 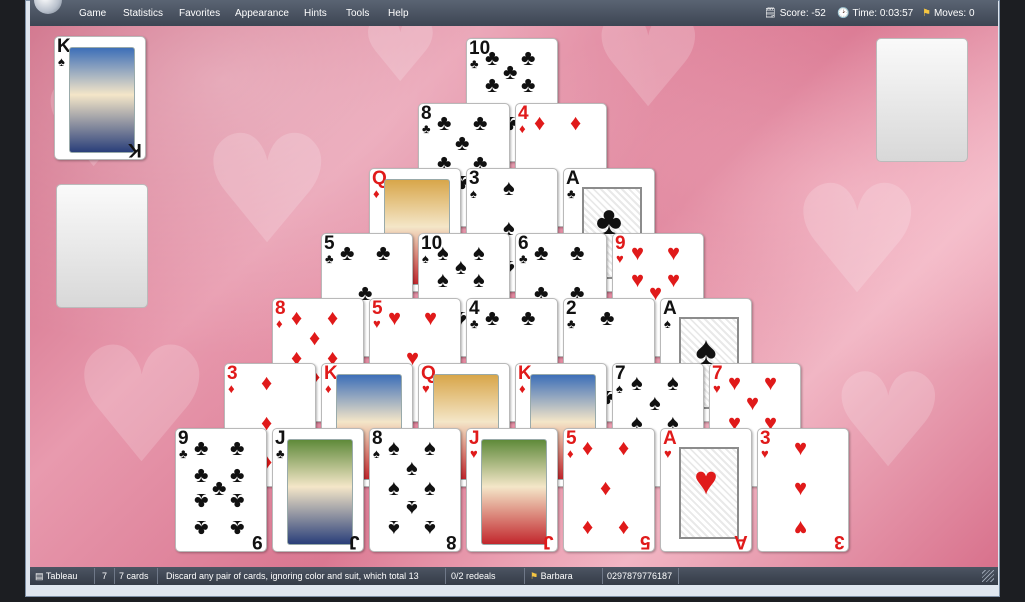 I want to click on pyramid-card: J ♣ J, so click(x=318, y=490).